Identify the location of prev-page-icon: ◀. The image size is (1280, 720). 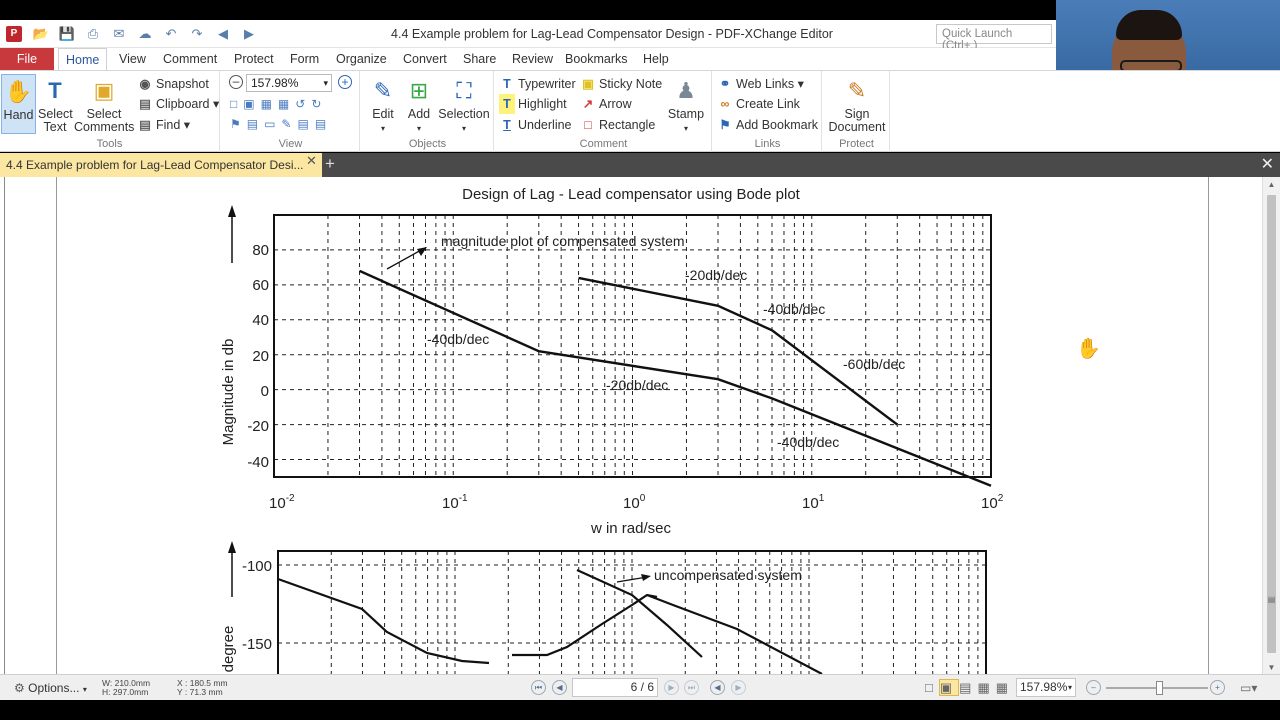
(559, 687).